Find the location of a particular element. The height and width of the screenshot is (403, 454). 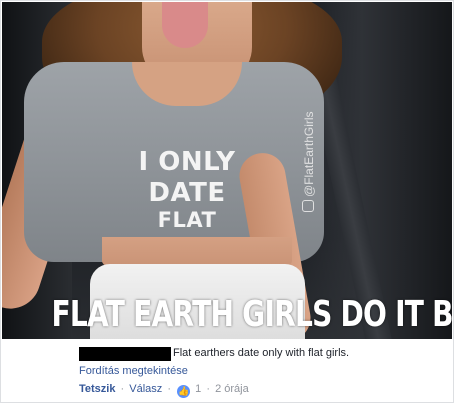

image-caption: FLAT EARTH GIRLS DO IT BETTER is located at coordinates (252, 314).